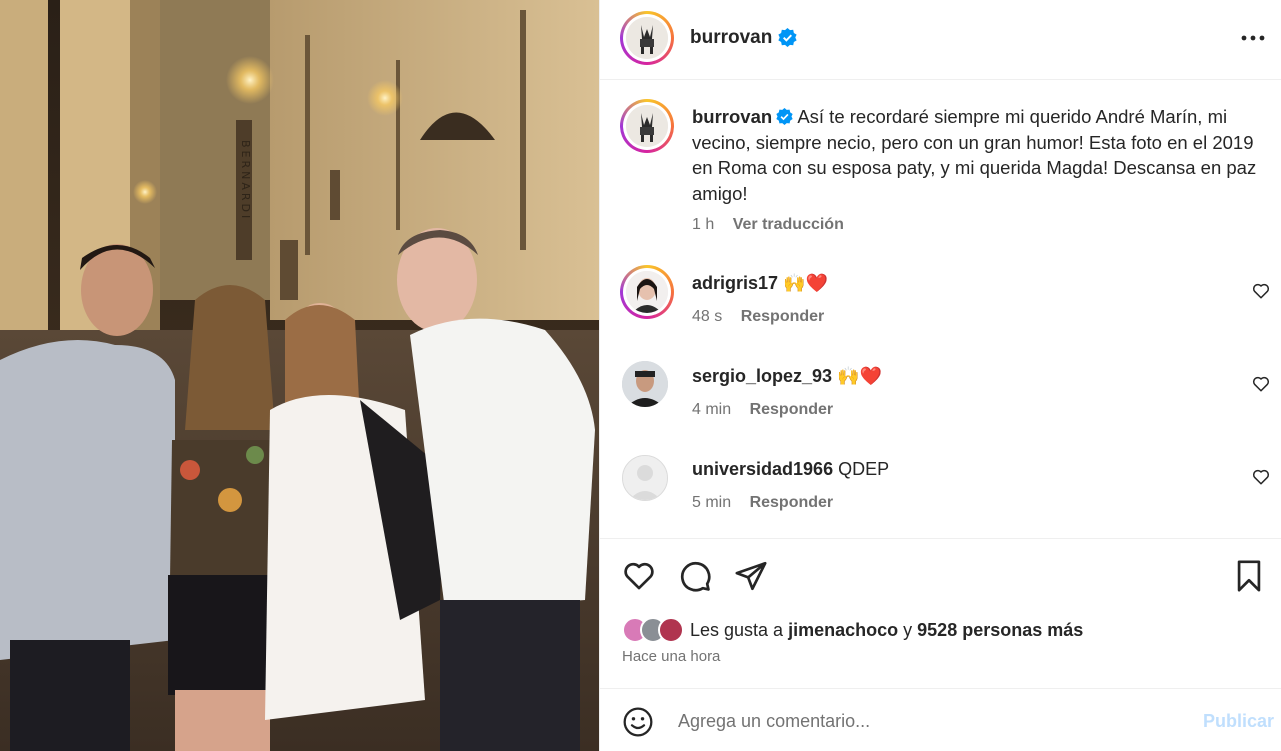 This screenshot has height=751, width=1281. What do you see at coordinates (843, 630) in the screenshot?
I see `liker-username: jimenachoco` at bounding box center [843, 630].